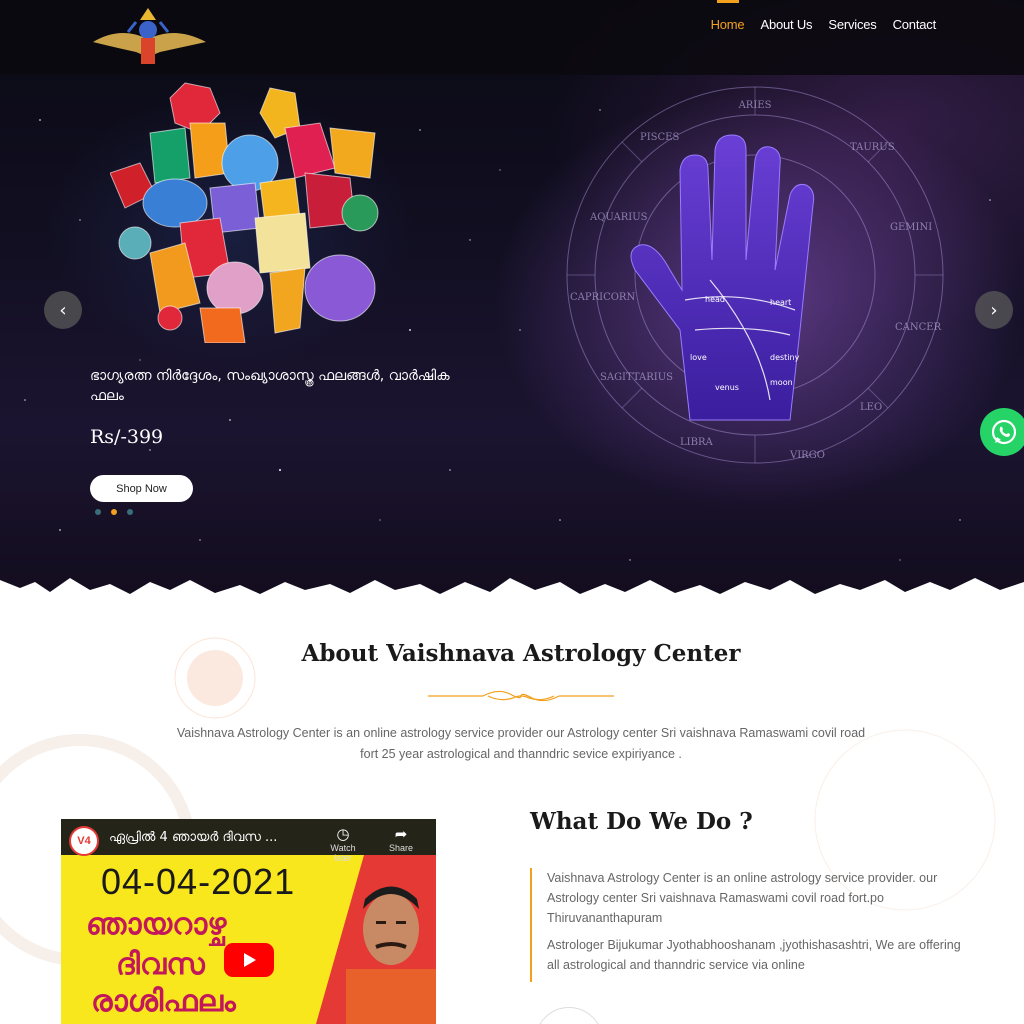  I want to click on play-icon, so click(250, 960).